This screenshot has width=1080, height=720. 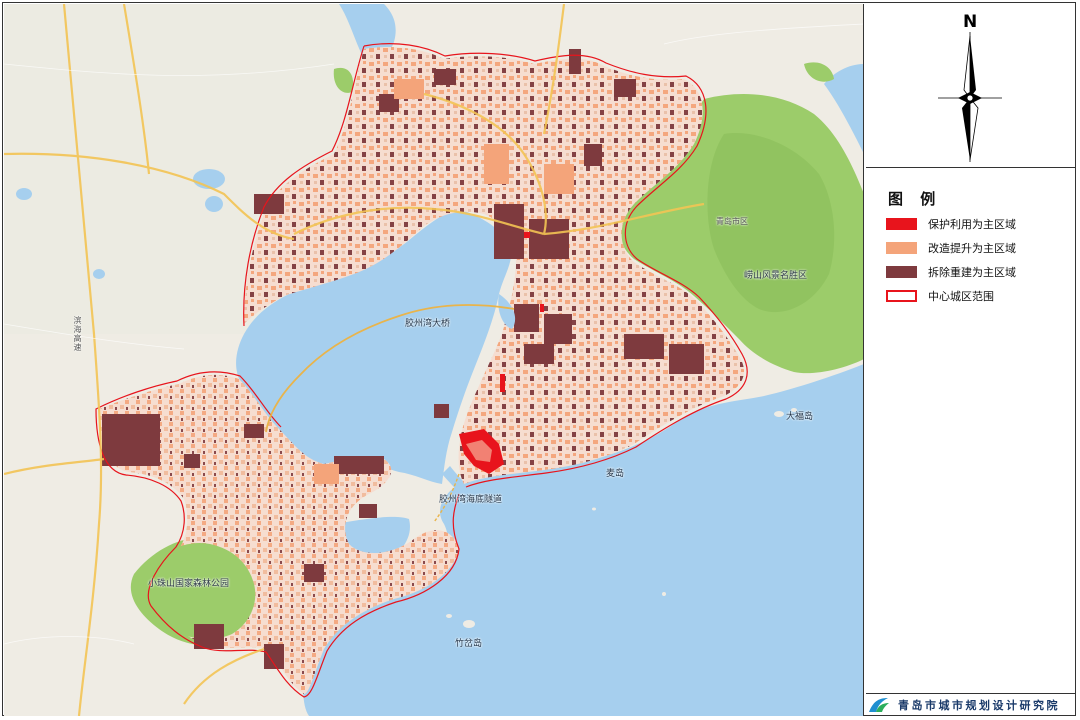 What do you see at coordinates (776, 276) in the screenshot?
I see `label-laoshan: 崂山风景名胜区` at bounding box center [776, 276].